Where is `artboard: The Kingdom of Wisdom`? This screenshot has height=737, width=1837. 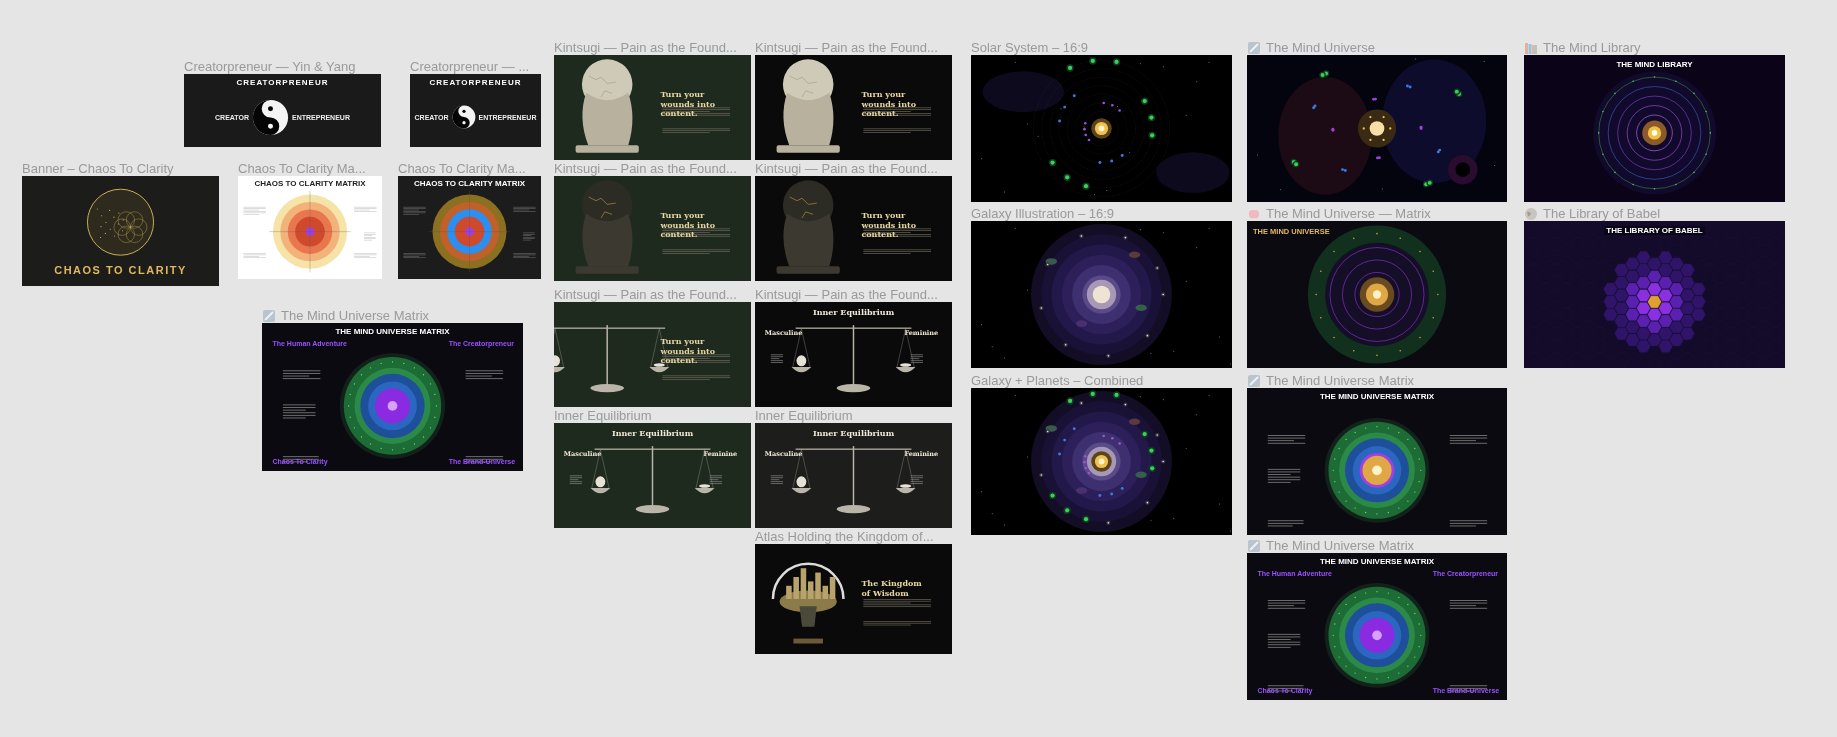 artboard: The Kingdom of Wisdom is located at coordinates (853, 599).